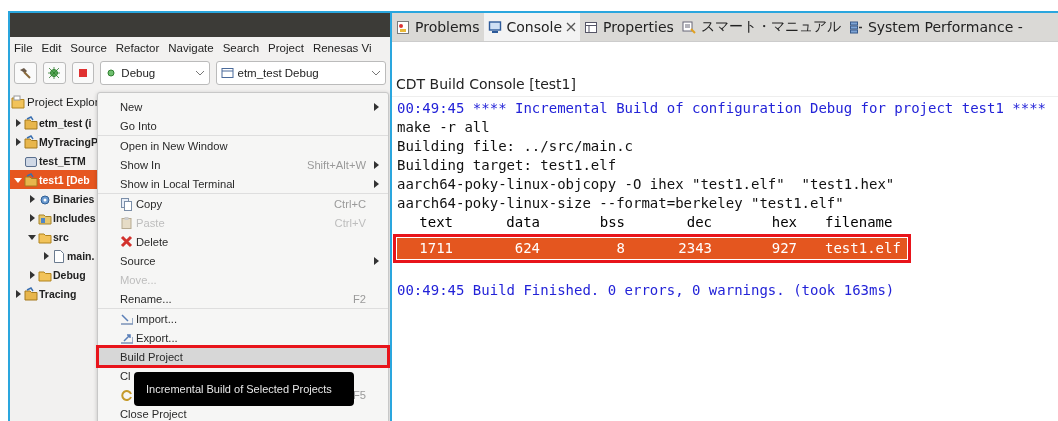  What do you see at coordinates (646, 184) in the screenshot?
I see `console-line: aarch64-poky-linux-objcopy -O ihex "test1.elf" "test1.hex"` at bounding box center [646, 184].